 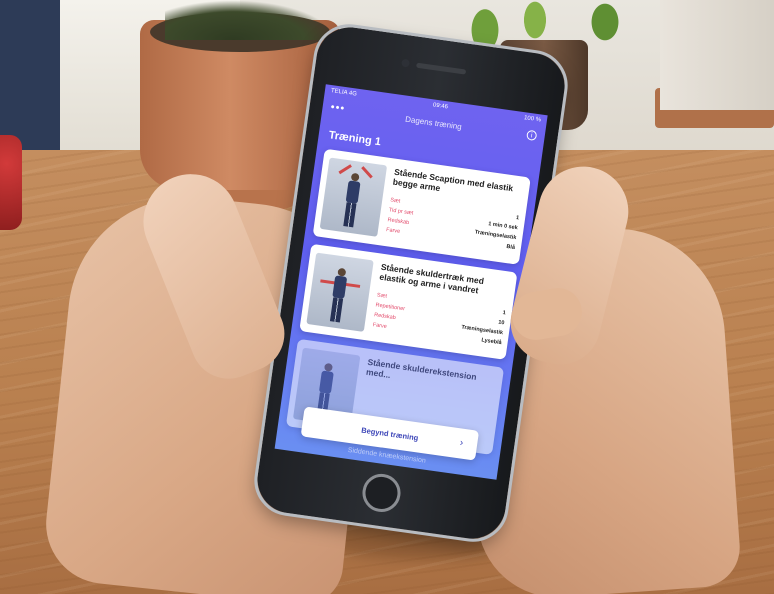 I want to click on nav-title: Dagens træning, so click(x=433, y=122).